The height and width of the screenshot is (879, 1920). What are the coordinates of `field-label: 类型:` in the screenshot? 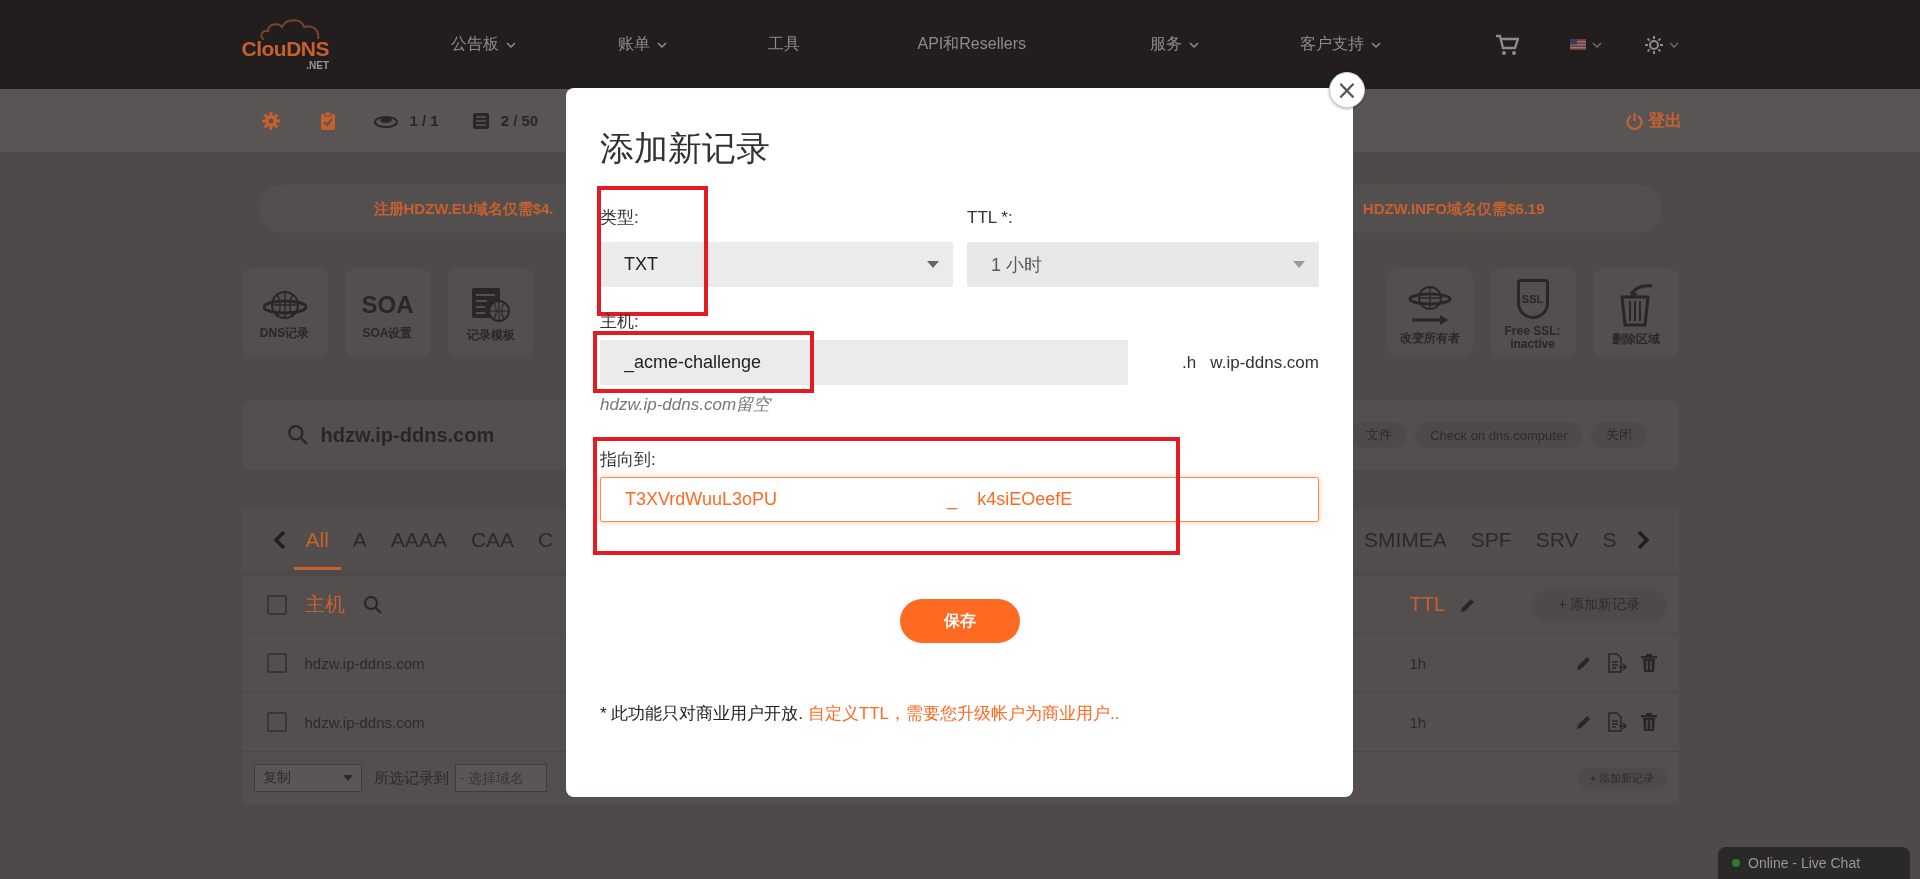 It's located at (619, 218).